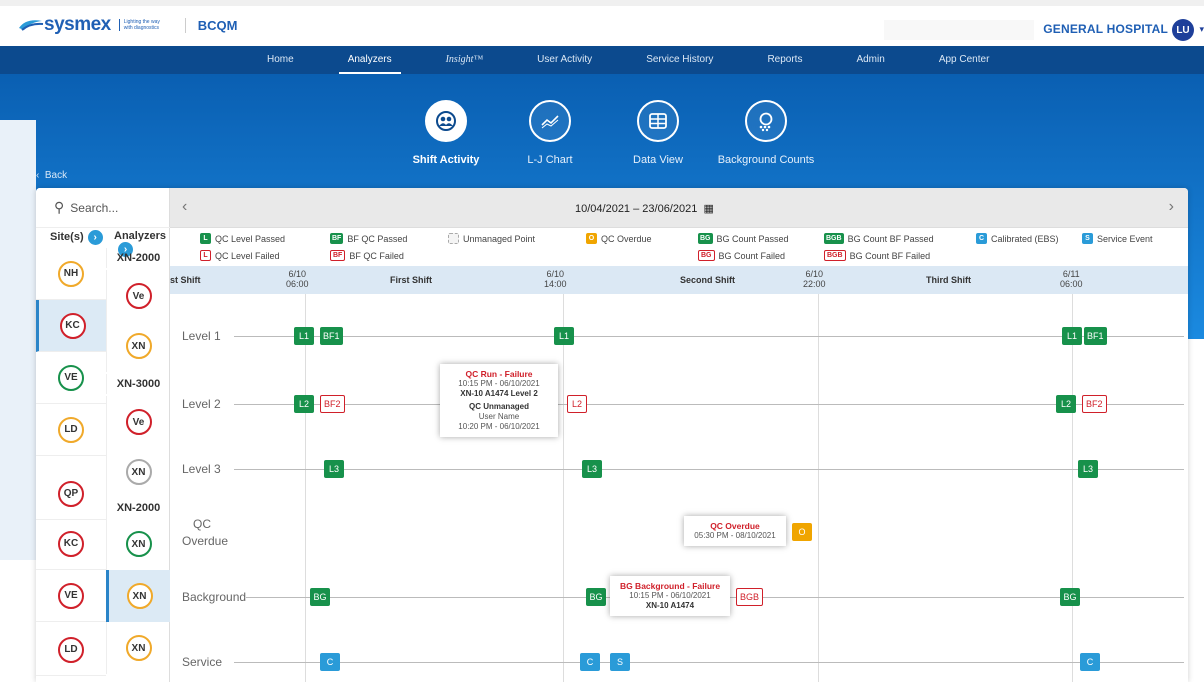  I want to click on qc-overdue-tooltip: QC Overdue 05:30 PM - 08/10/2021, so click(735, 531).